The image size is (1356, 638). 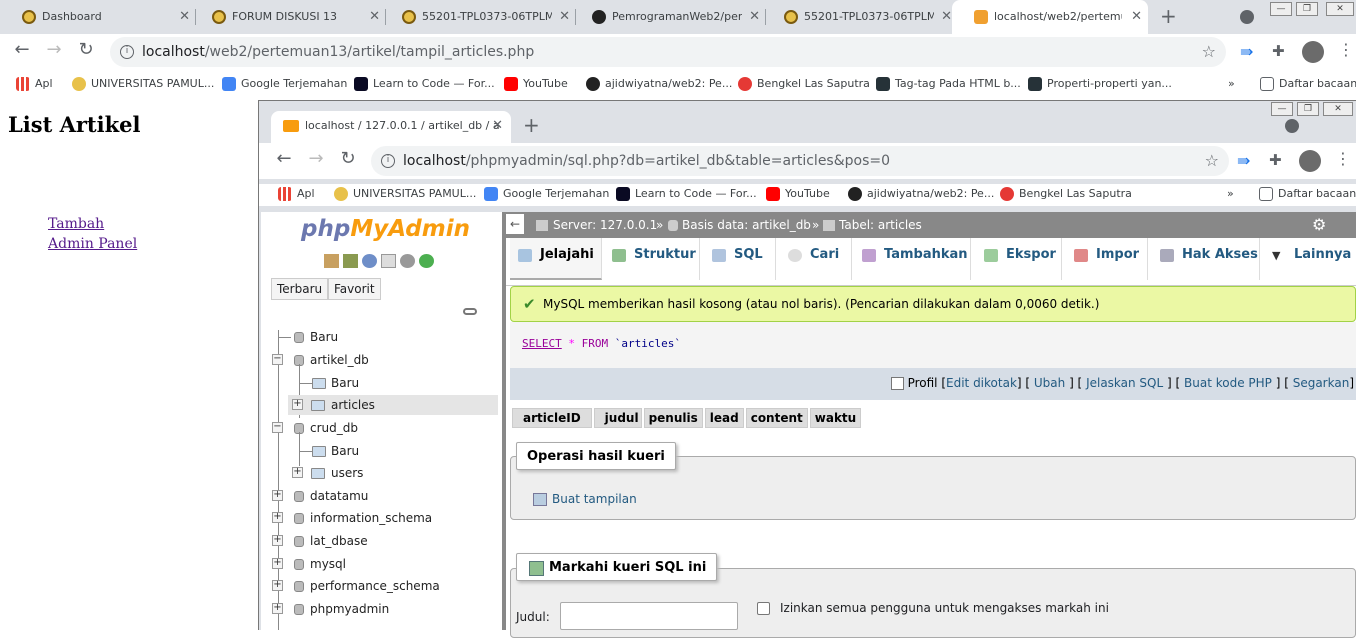 I want to click on settings-icon, so click(x=407, y=261).